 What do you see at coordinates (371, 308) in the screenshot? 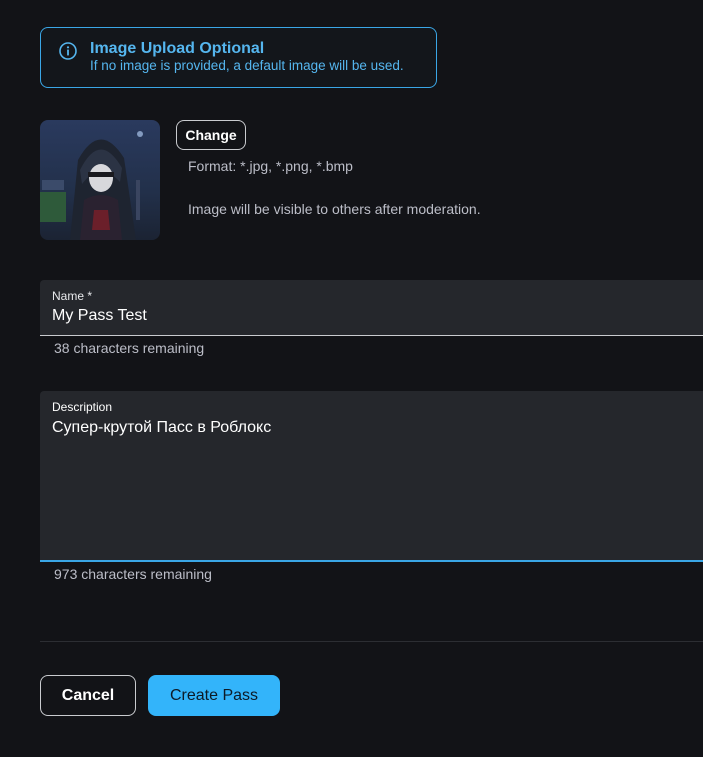
I see `name-input: Name * My Pass Test` at bounding box center [371, 308].